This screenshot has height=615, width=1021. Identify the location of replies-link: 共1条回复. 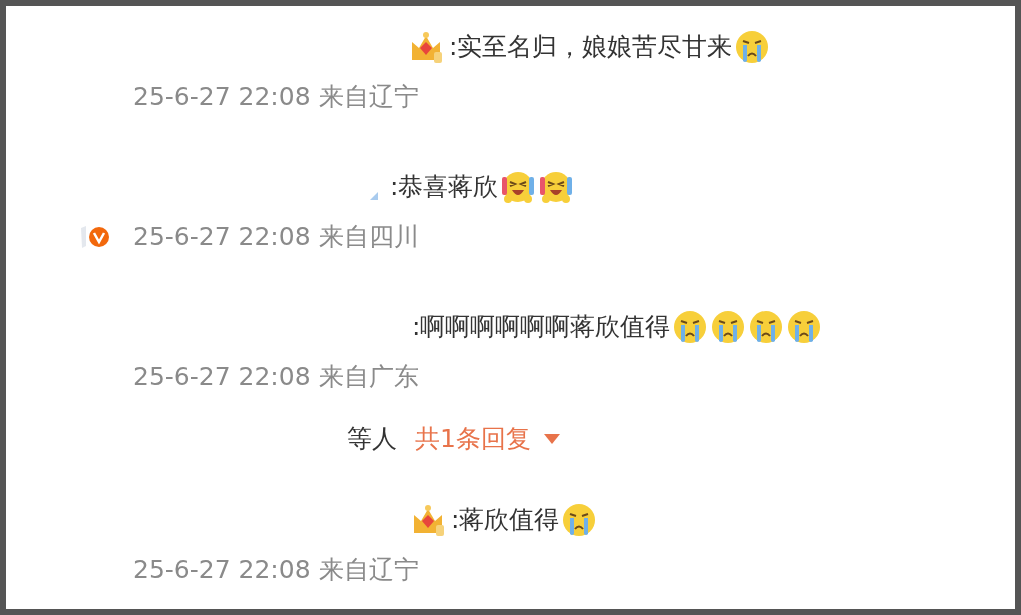
(488, 439).